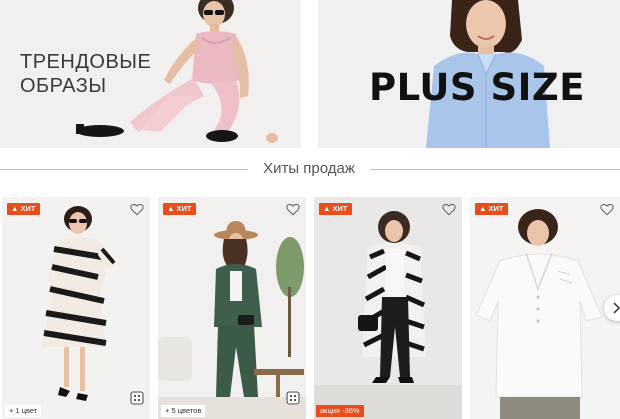 The image size is (620, 419). Describe the element at coordinates (340, 411) in the screenshot. I see `promo-badge: акция -36%` at that location.